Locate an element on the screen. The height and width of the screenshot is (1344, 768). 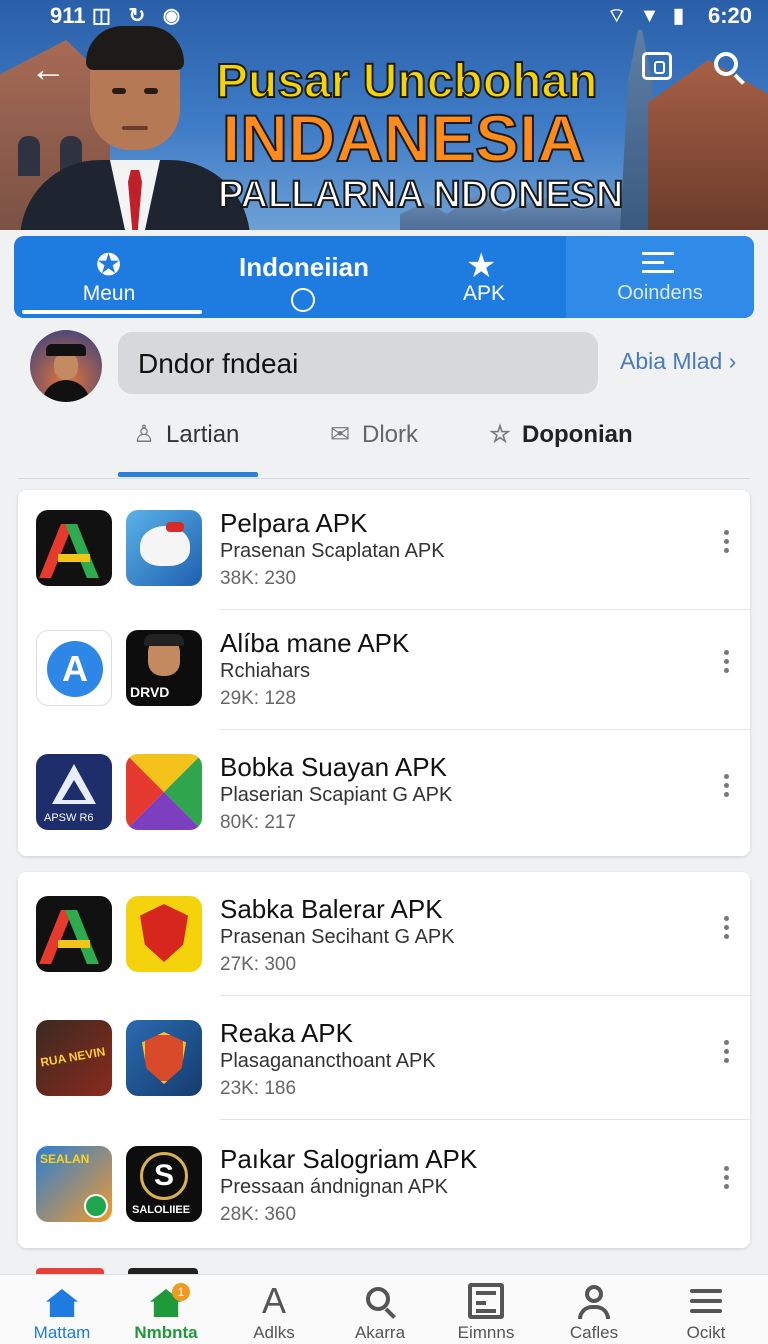
subtab-dlork-label: Dlork is located at coordinates (390, 434).